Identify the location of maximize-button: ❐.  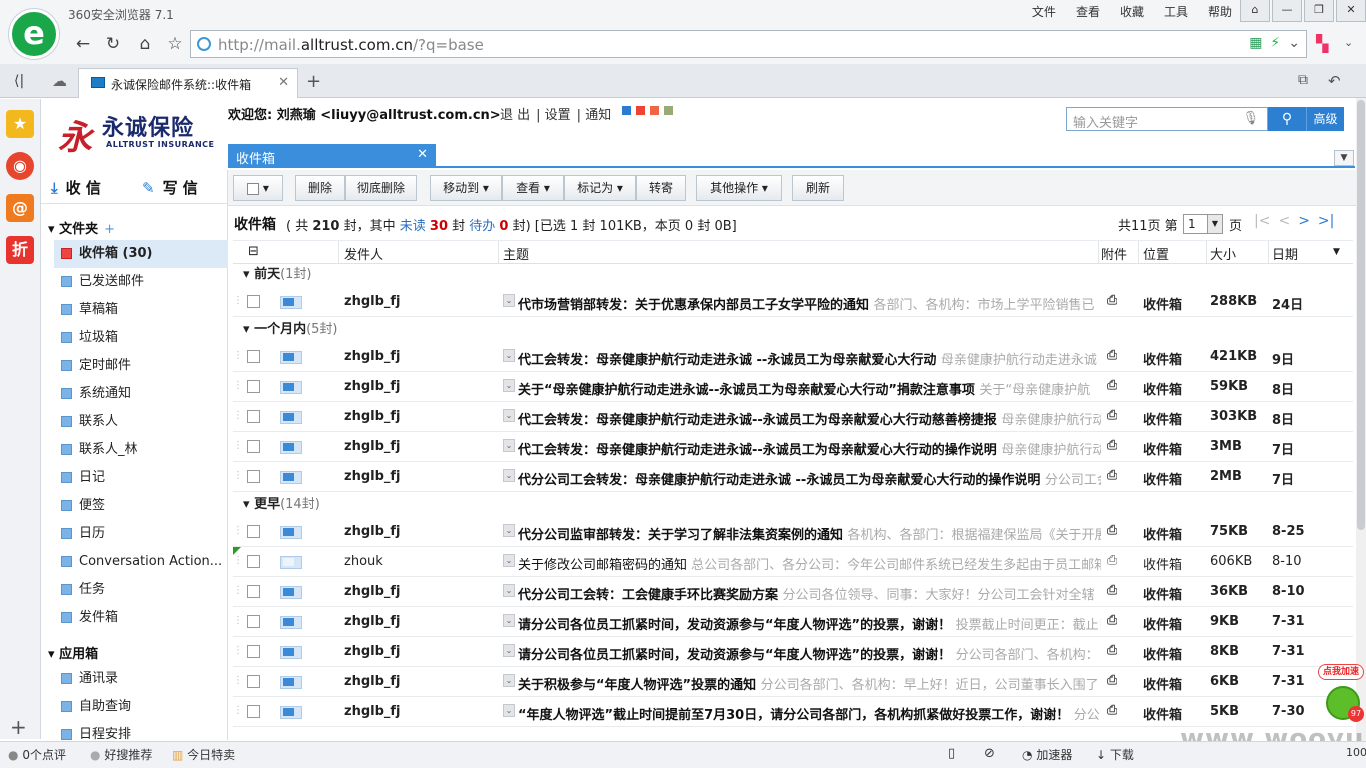
(1319, 11).